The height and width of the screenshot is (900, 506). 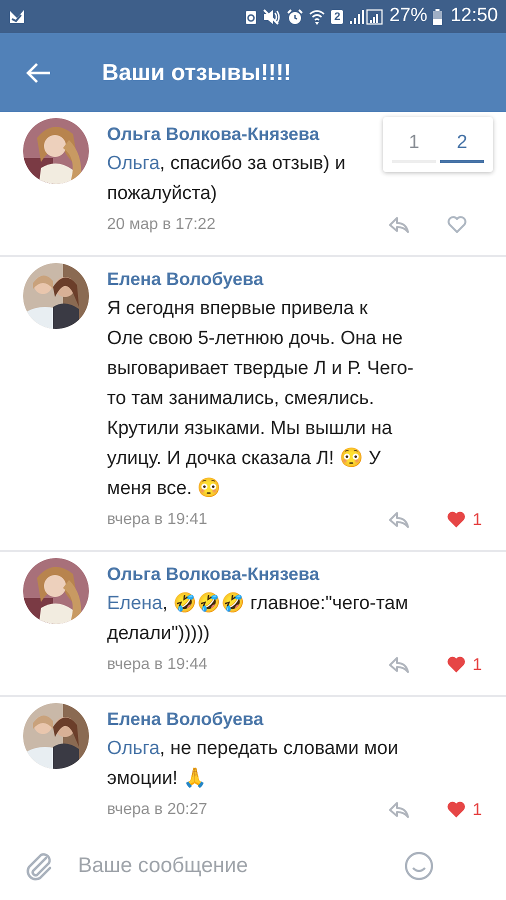 I want to click on comment-time: 20 мар в 17:22, so click(x=161, y=225).